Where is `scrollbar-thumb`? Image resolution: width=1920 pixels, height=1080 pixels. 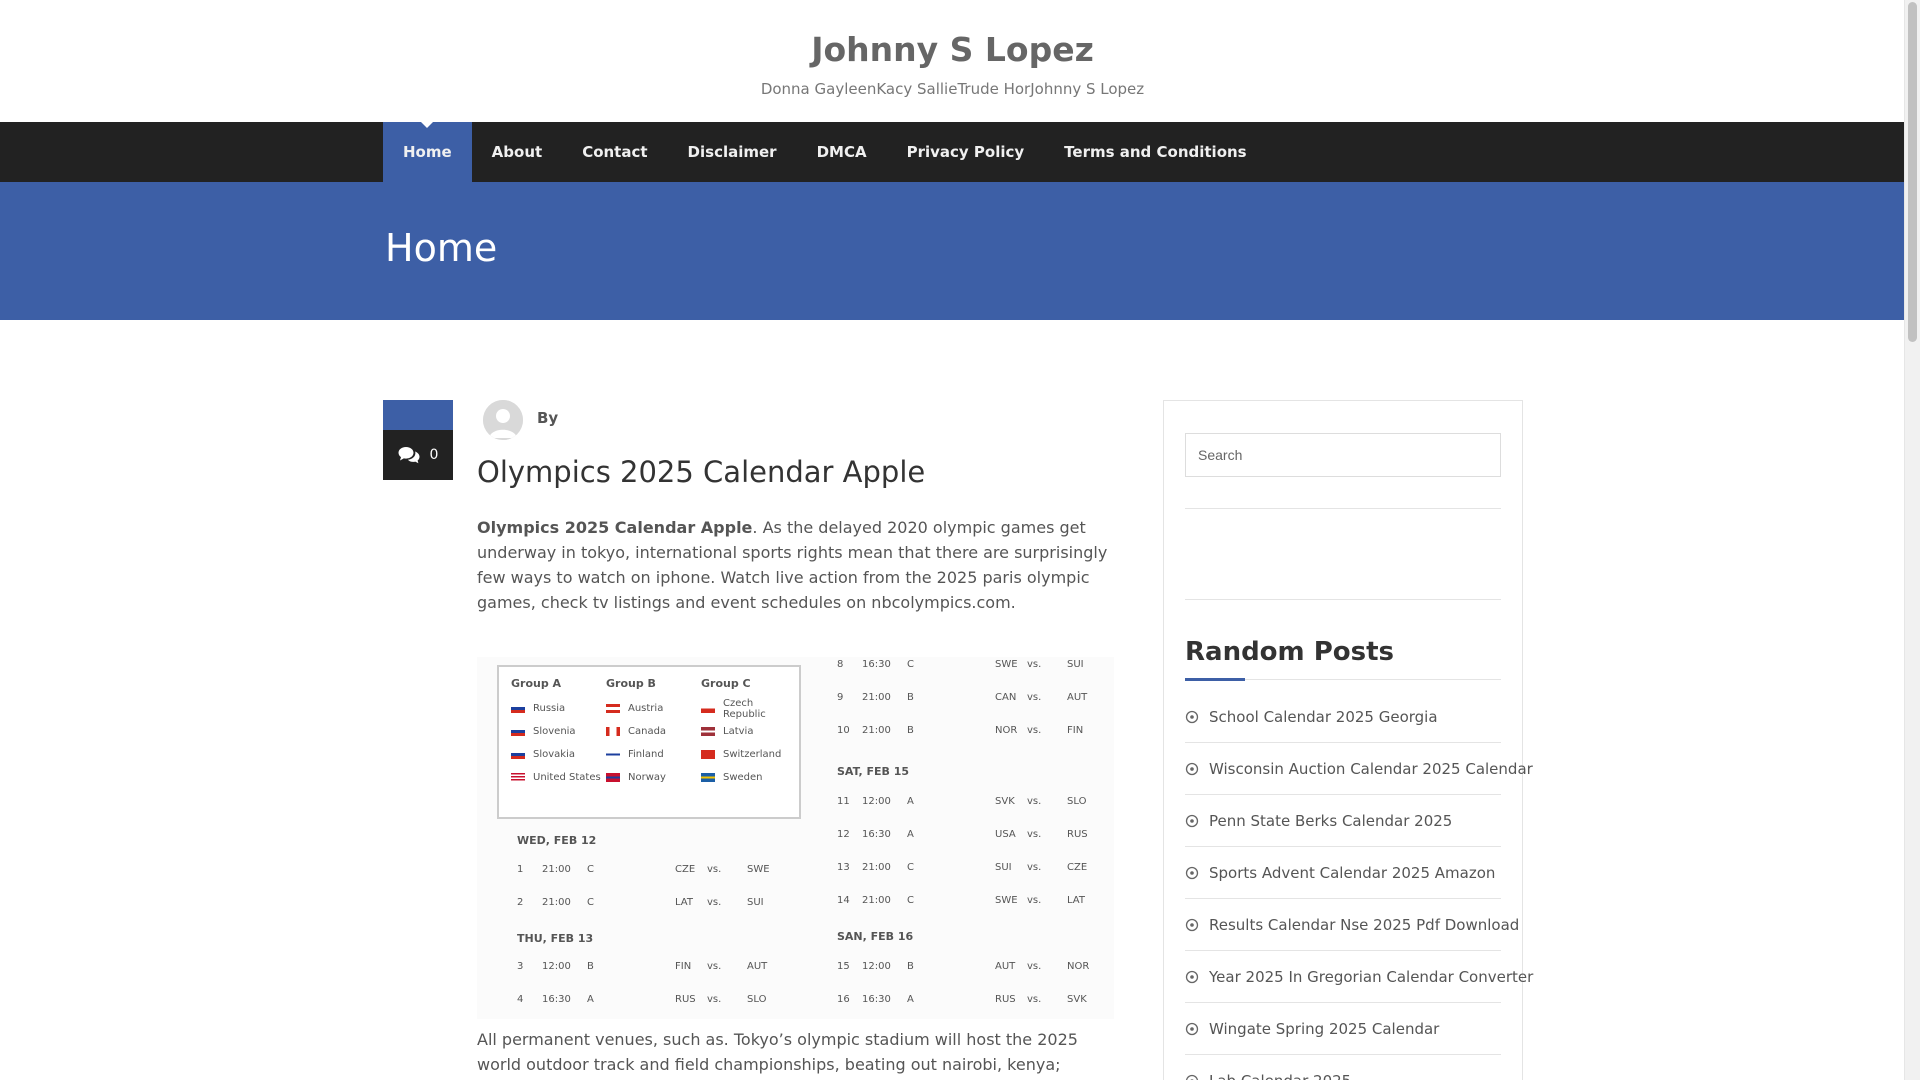
scrollbar-thumb is located at coordinates (1912, 172).